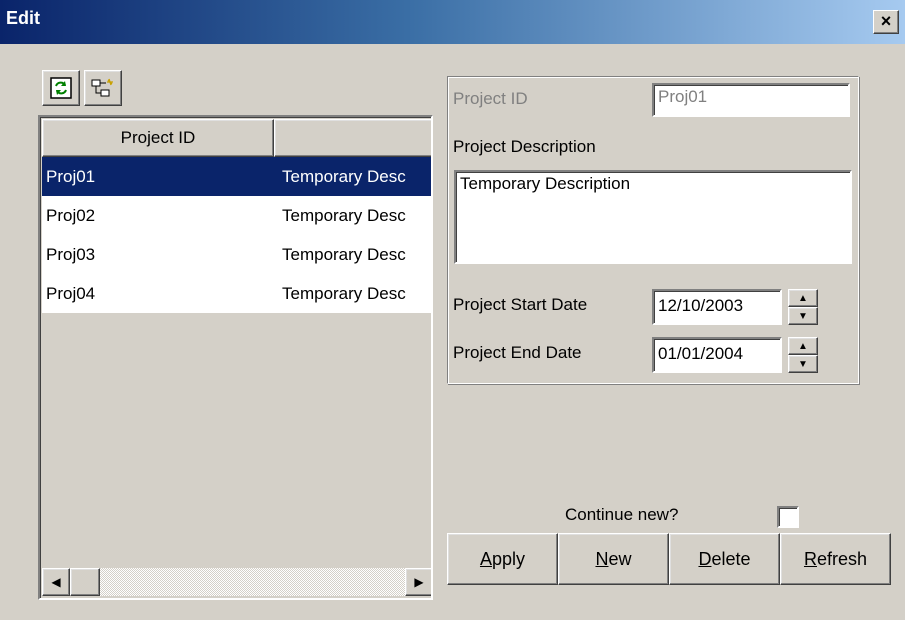  I want to click on end-date-field: 01/01/2004, so click(717, 355).